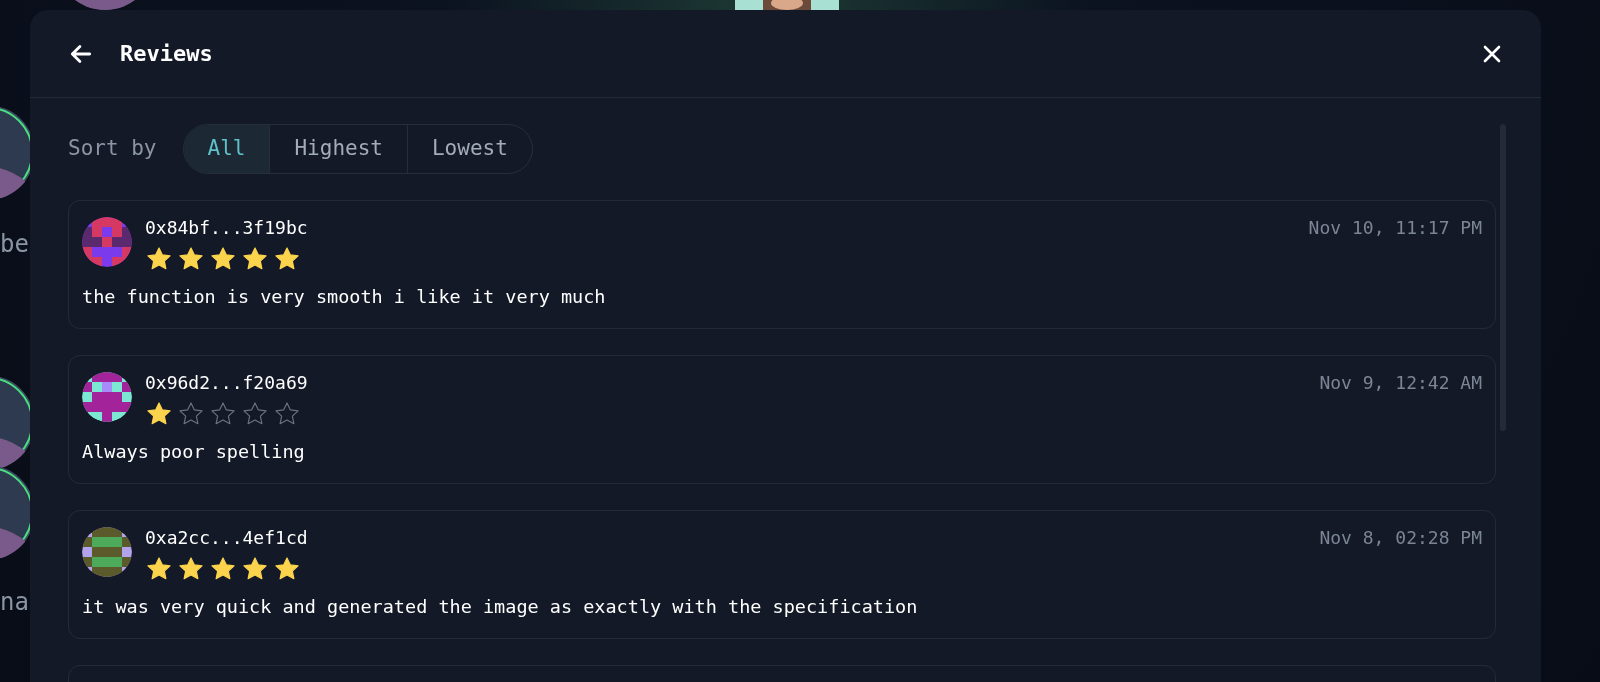 This screenshot has height=682, width=1600. Describe the element at coordinates (226, 538) in the screenshot. I see `wallet-address: 0xa2cc...4ef1cd` at that location.